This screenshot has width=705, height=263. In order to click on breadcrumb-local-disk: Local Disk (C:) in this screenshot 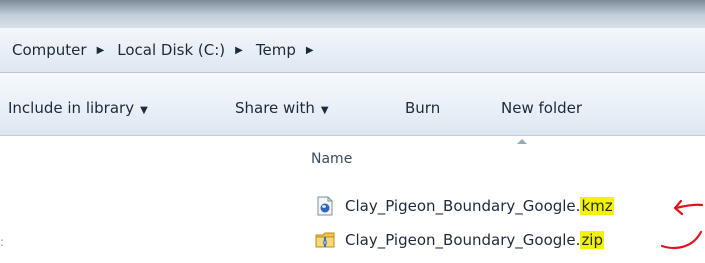, I will do `click(171, 50)`.